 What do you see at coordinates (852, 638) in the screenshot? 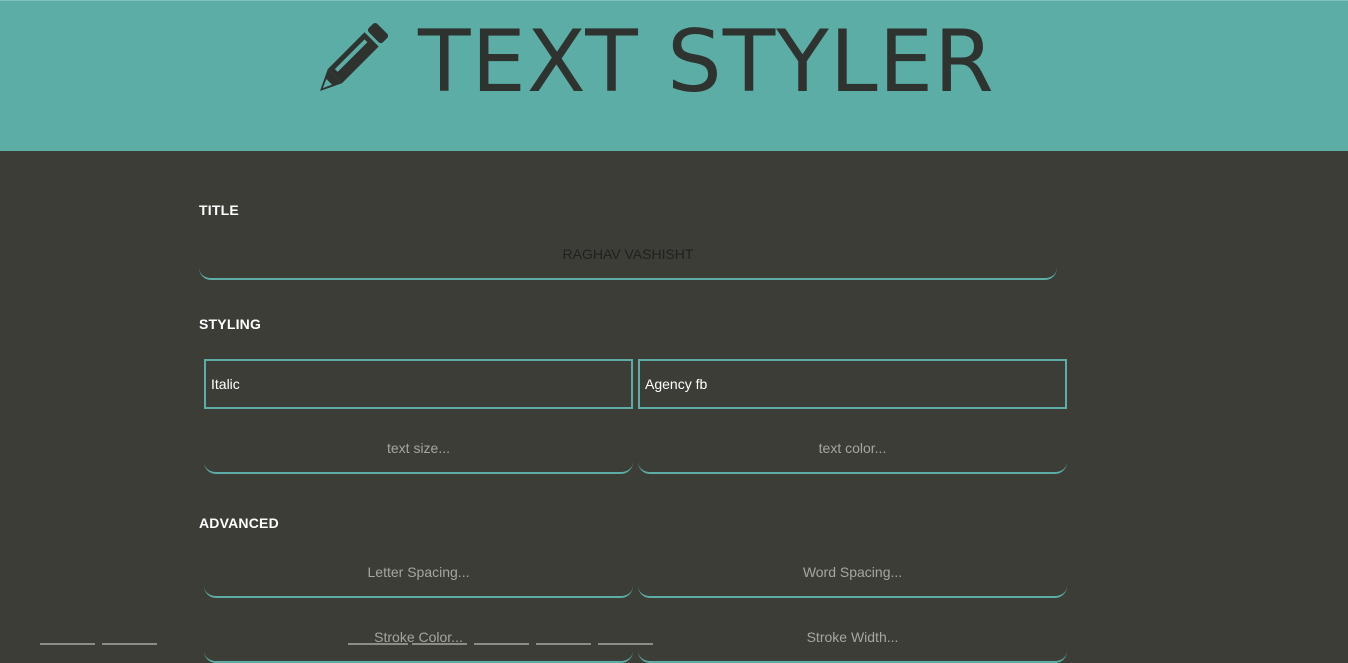
I see `stroke-width-input` at bounding box center [852, 638].